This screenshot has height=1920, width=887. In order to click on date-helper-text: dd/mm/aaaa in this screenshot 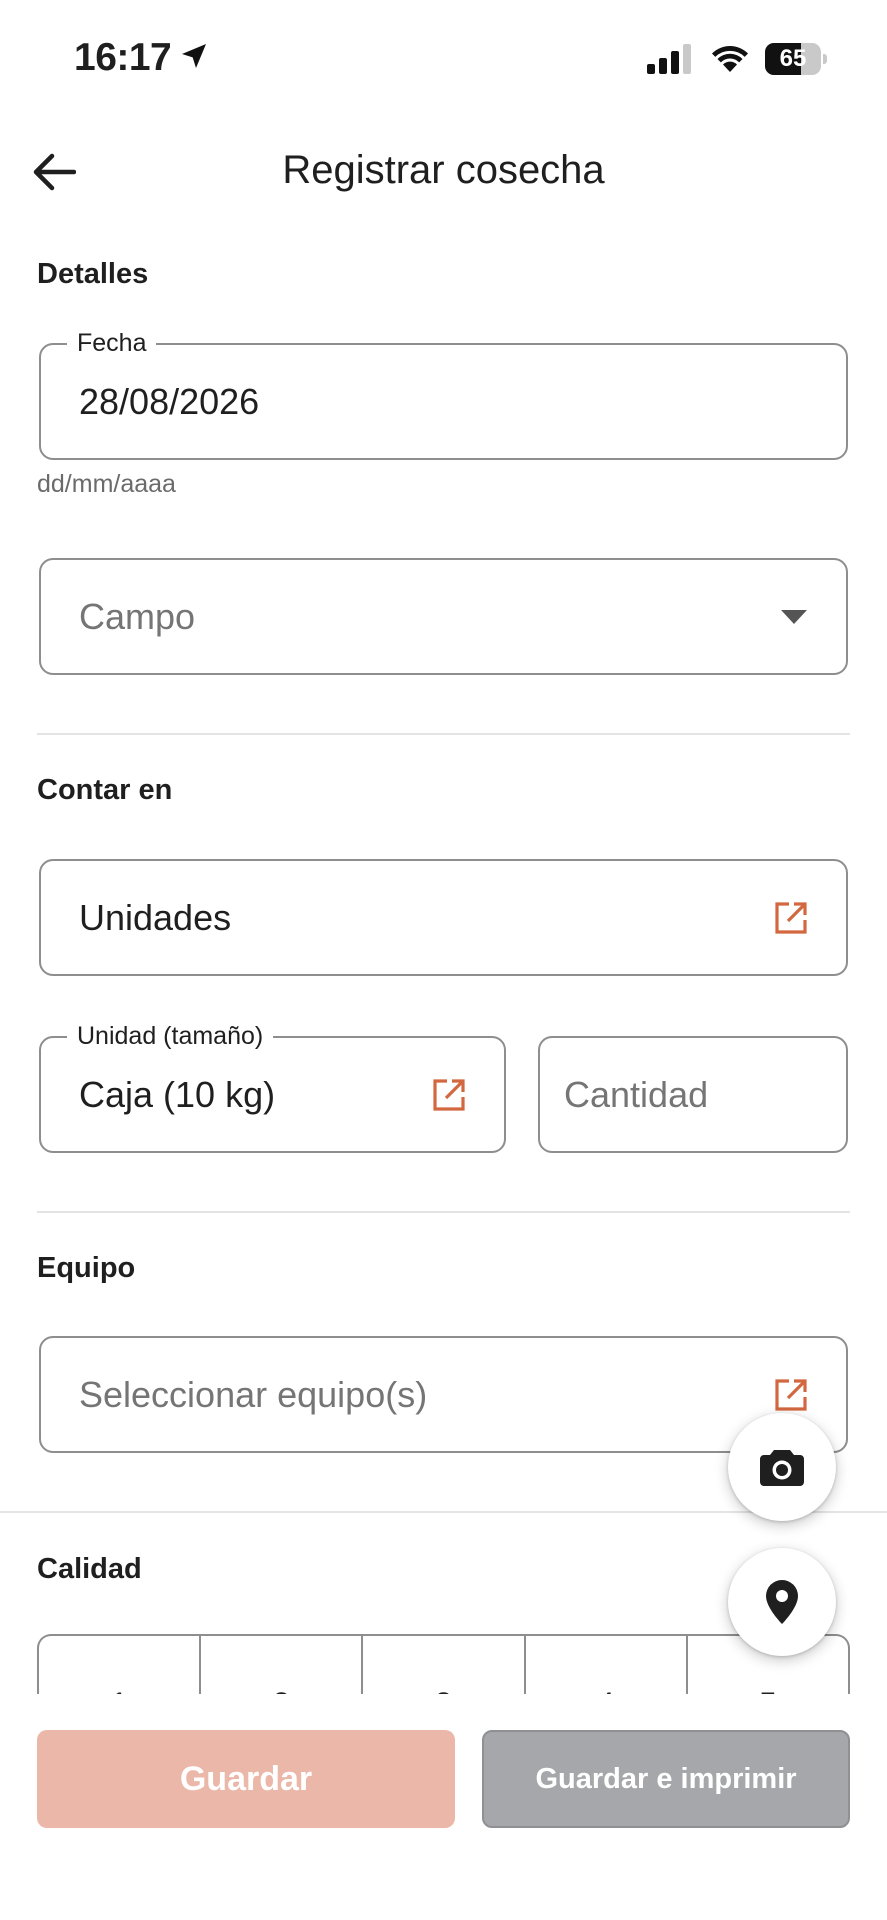, I will do `click(106, 484)`.